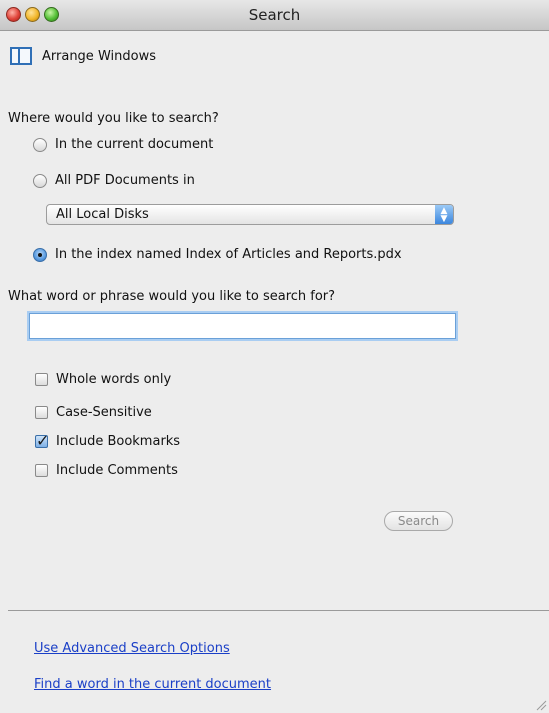 The height and width of the screenshot is (713, 549). What do you see at coordinates (99, 56) in the screenshot?
I see `arrange-windows-label: Arrange Windows` at bounding box center [99, 56].